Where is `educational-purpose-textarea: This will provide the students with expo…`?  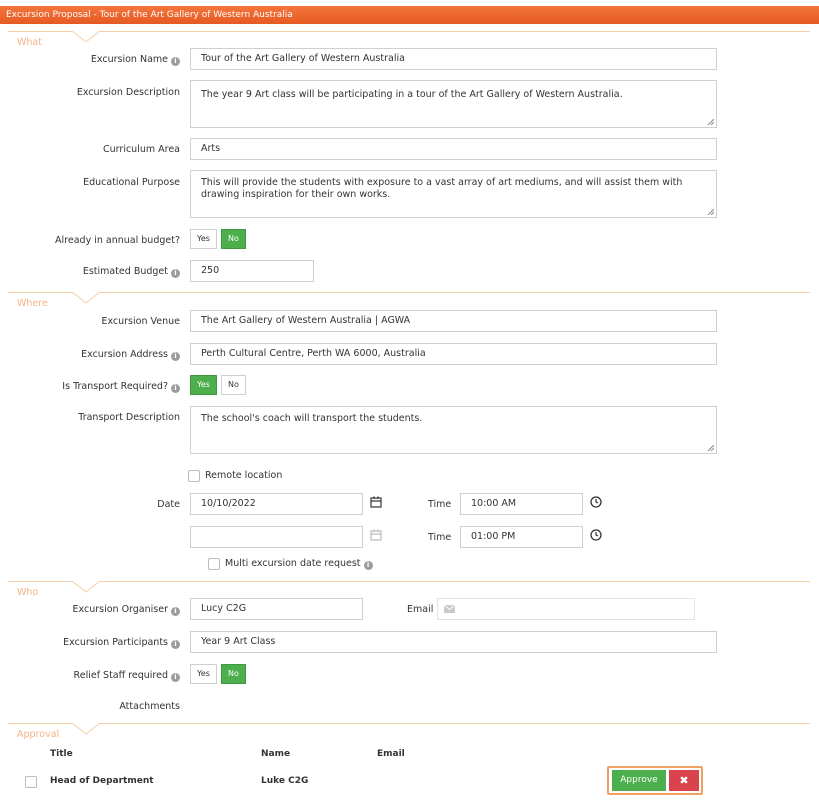
educational-purpose-textarea: This will provide the students with expo… is located at coordinates (453, 194).